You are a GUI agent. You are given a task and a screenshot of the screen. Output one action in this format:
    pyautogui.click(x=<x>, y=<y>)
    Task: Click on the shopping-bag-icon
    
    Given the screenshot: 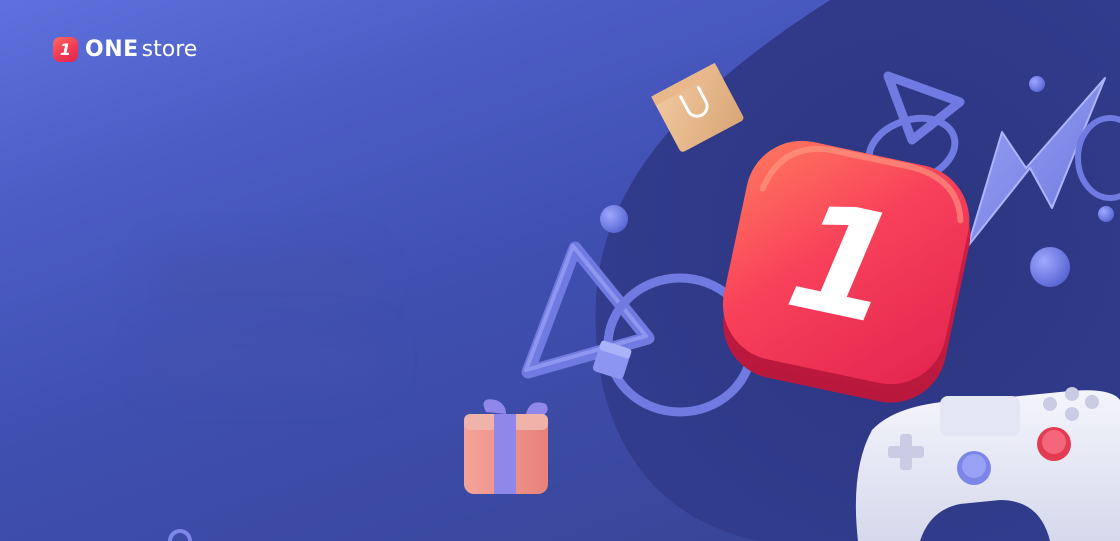 What is the action you would take?
    pyautogui.click(x=697, y=107)
    